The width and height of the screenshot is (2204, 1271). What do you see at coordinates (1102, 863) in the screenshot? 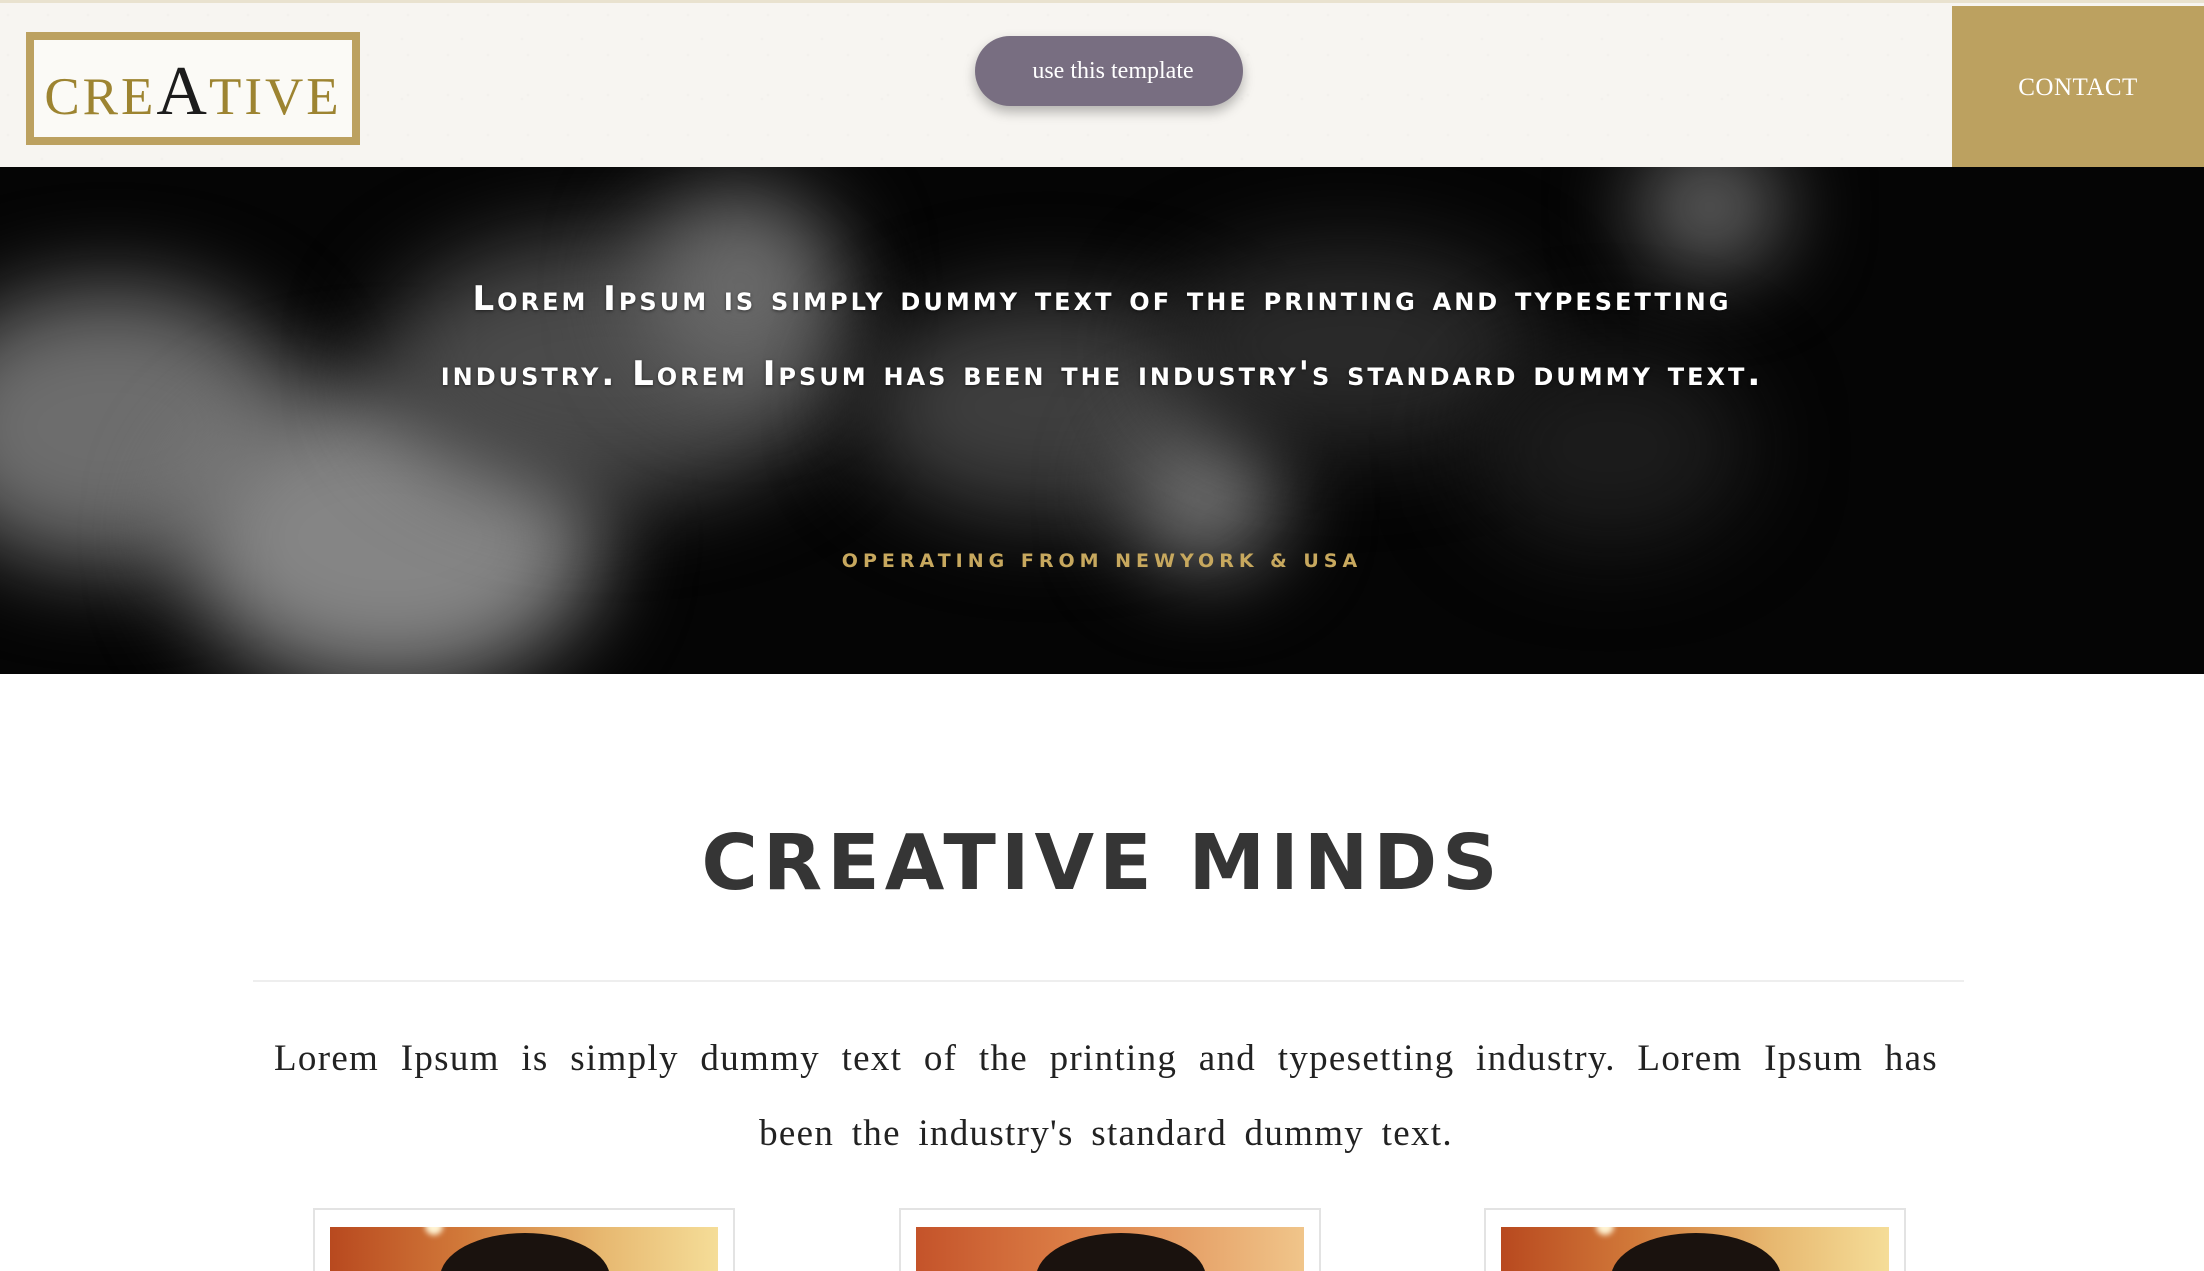
I see `section-title: CREATIVE MINDS` at bounding box center [1102, 863].